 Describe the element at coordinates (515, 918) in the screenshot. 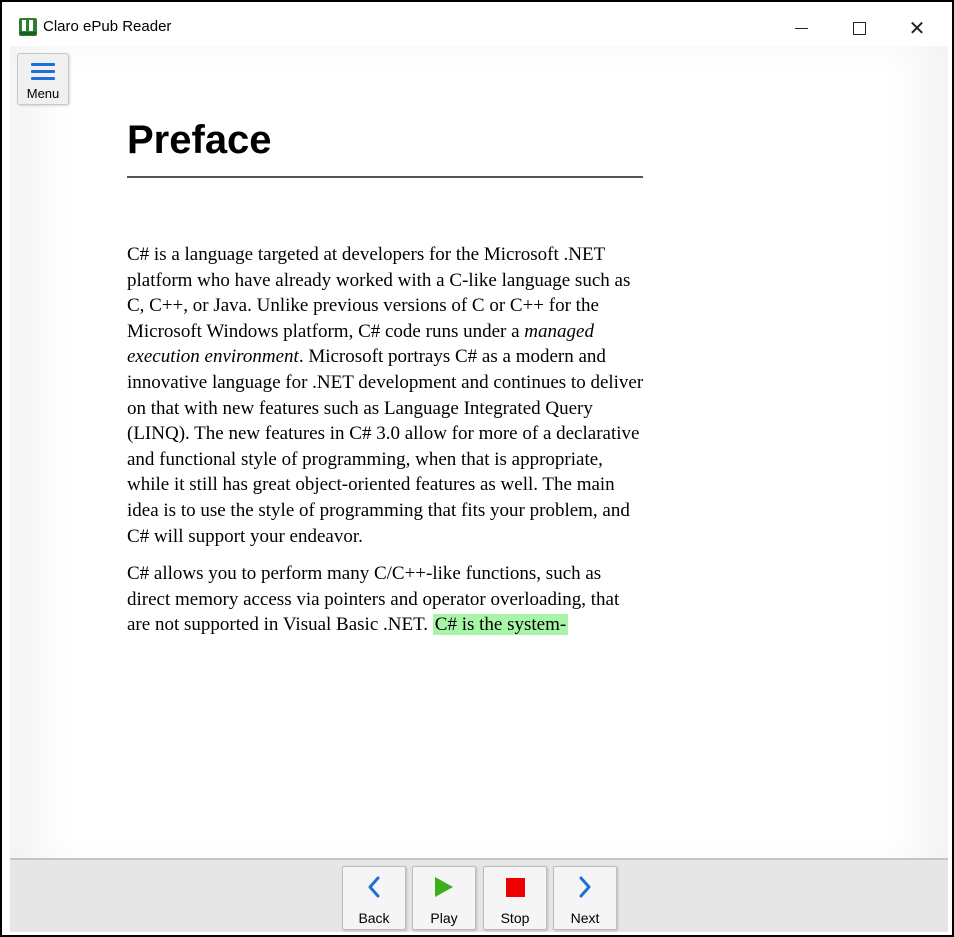

I see `stop-label: Stop` at that location.